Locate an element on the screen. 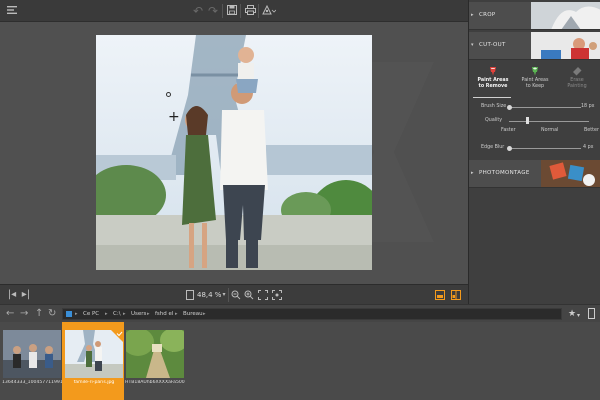 This screenshot has height=400, width=600. brush-size-knob is located at coordinates (509, 107).